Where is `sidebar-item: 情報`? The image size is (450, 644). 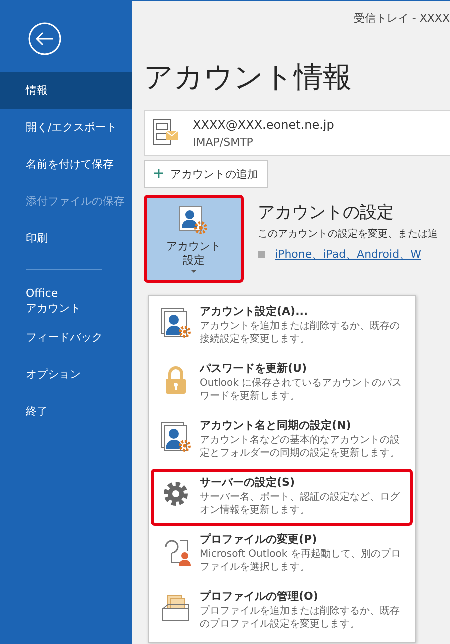
sidebar-item: 情報 is located at coordinates (66, 90).